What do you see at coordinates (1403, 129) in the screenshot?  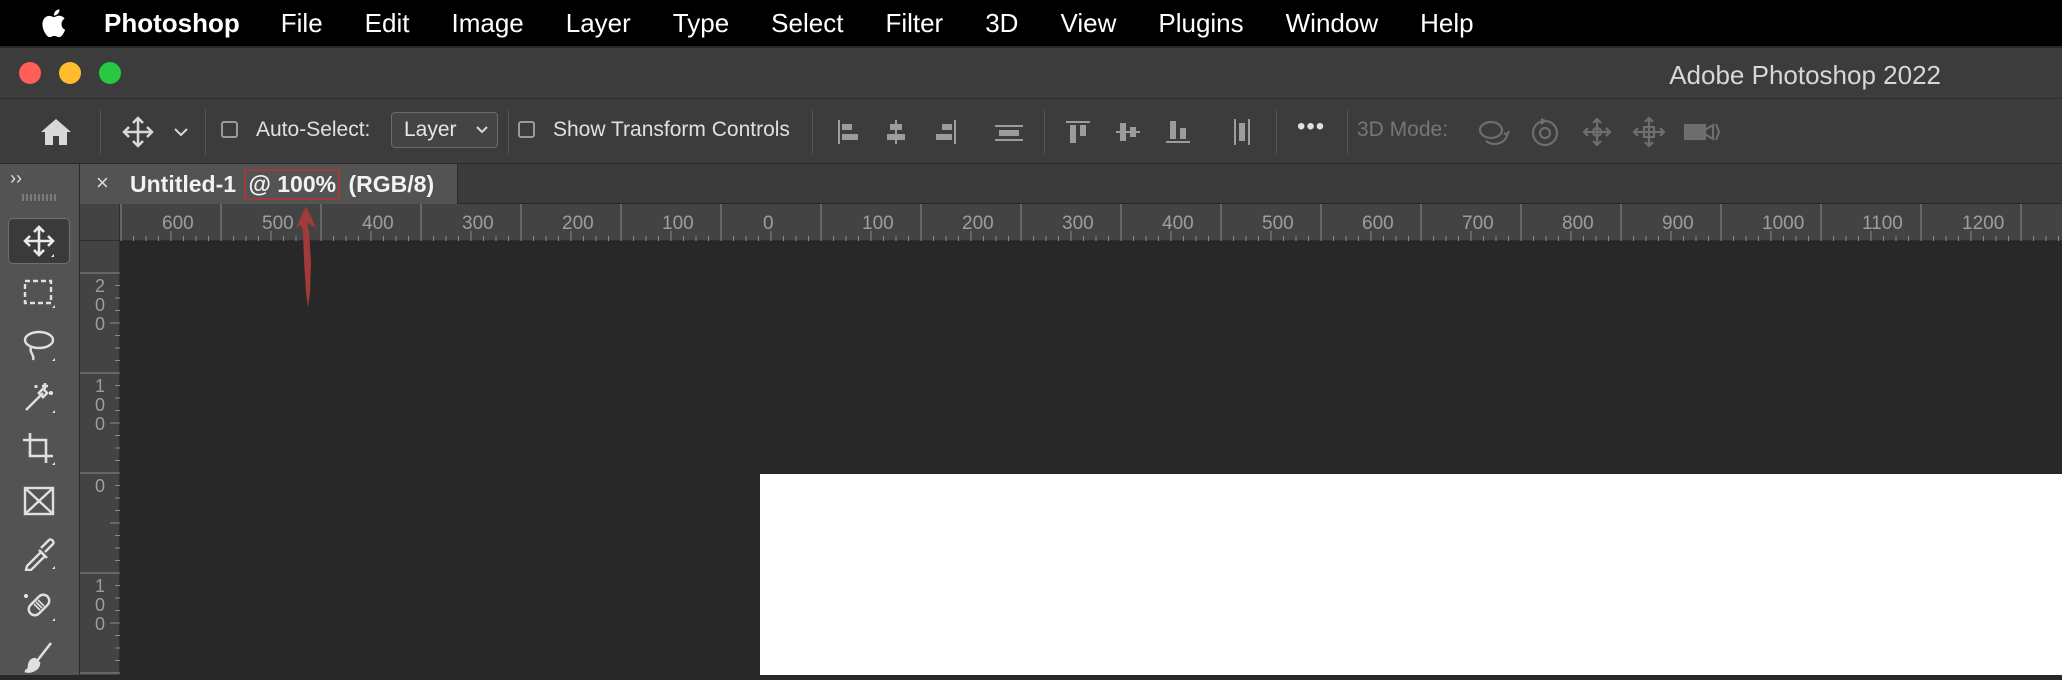 I see `3d-mode-label: 3D Mode:` at bounding box center [1403, 129].